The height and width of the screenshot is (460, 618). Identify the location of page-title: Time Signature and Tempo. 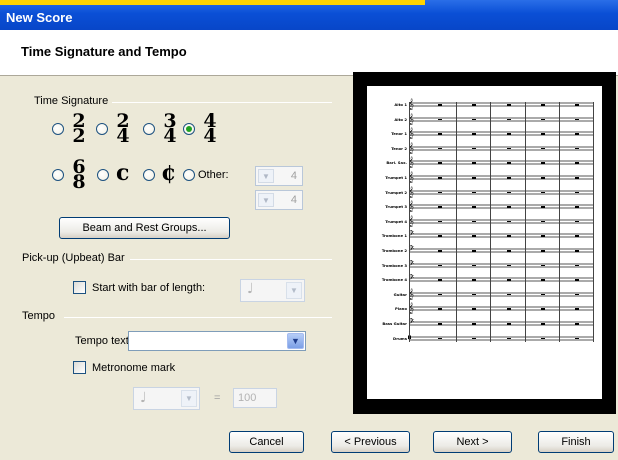
(104, 51).